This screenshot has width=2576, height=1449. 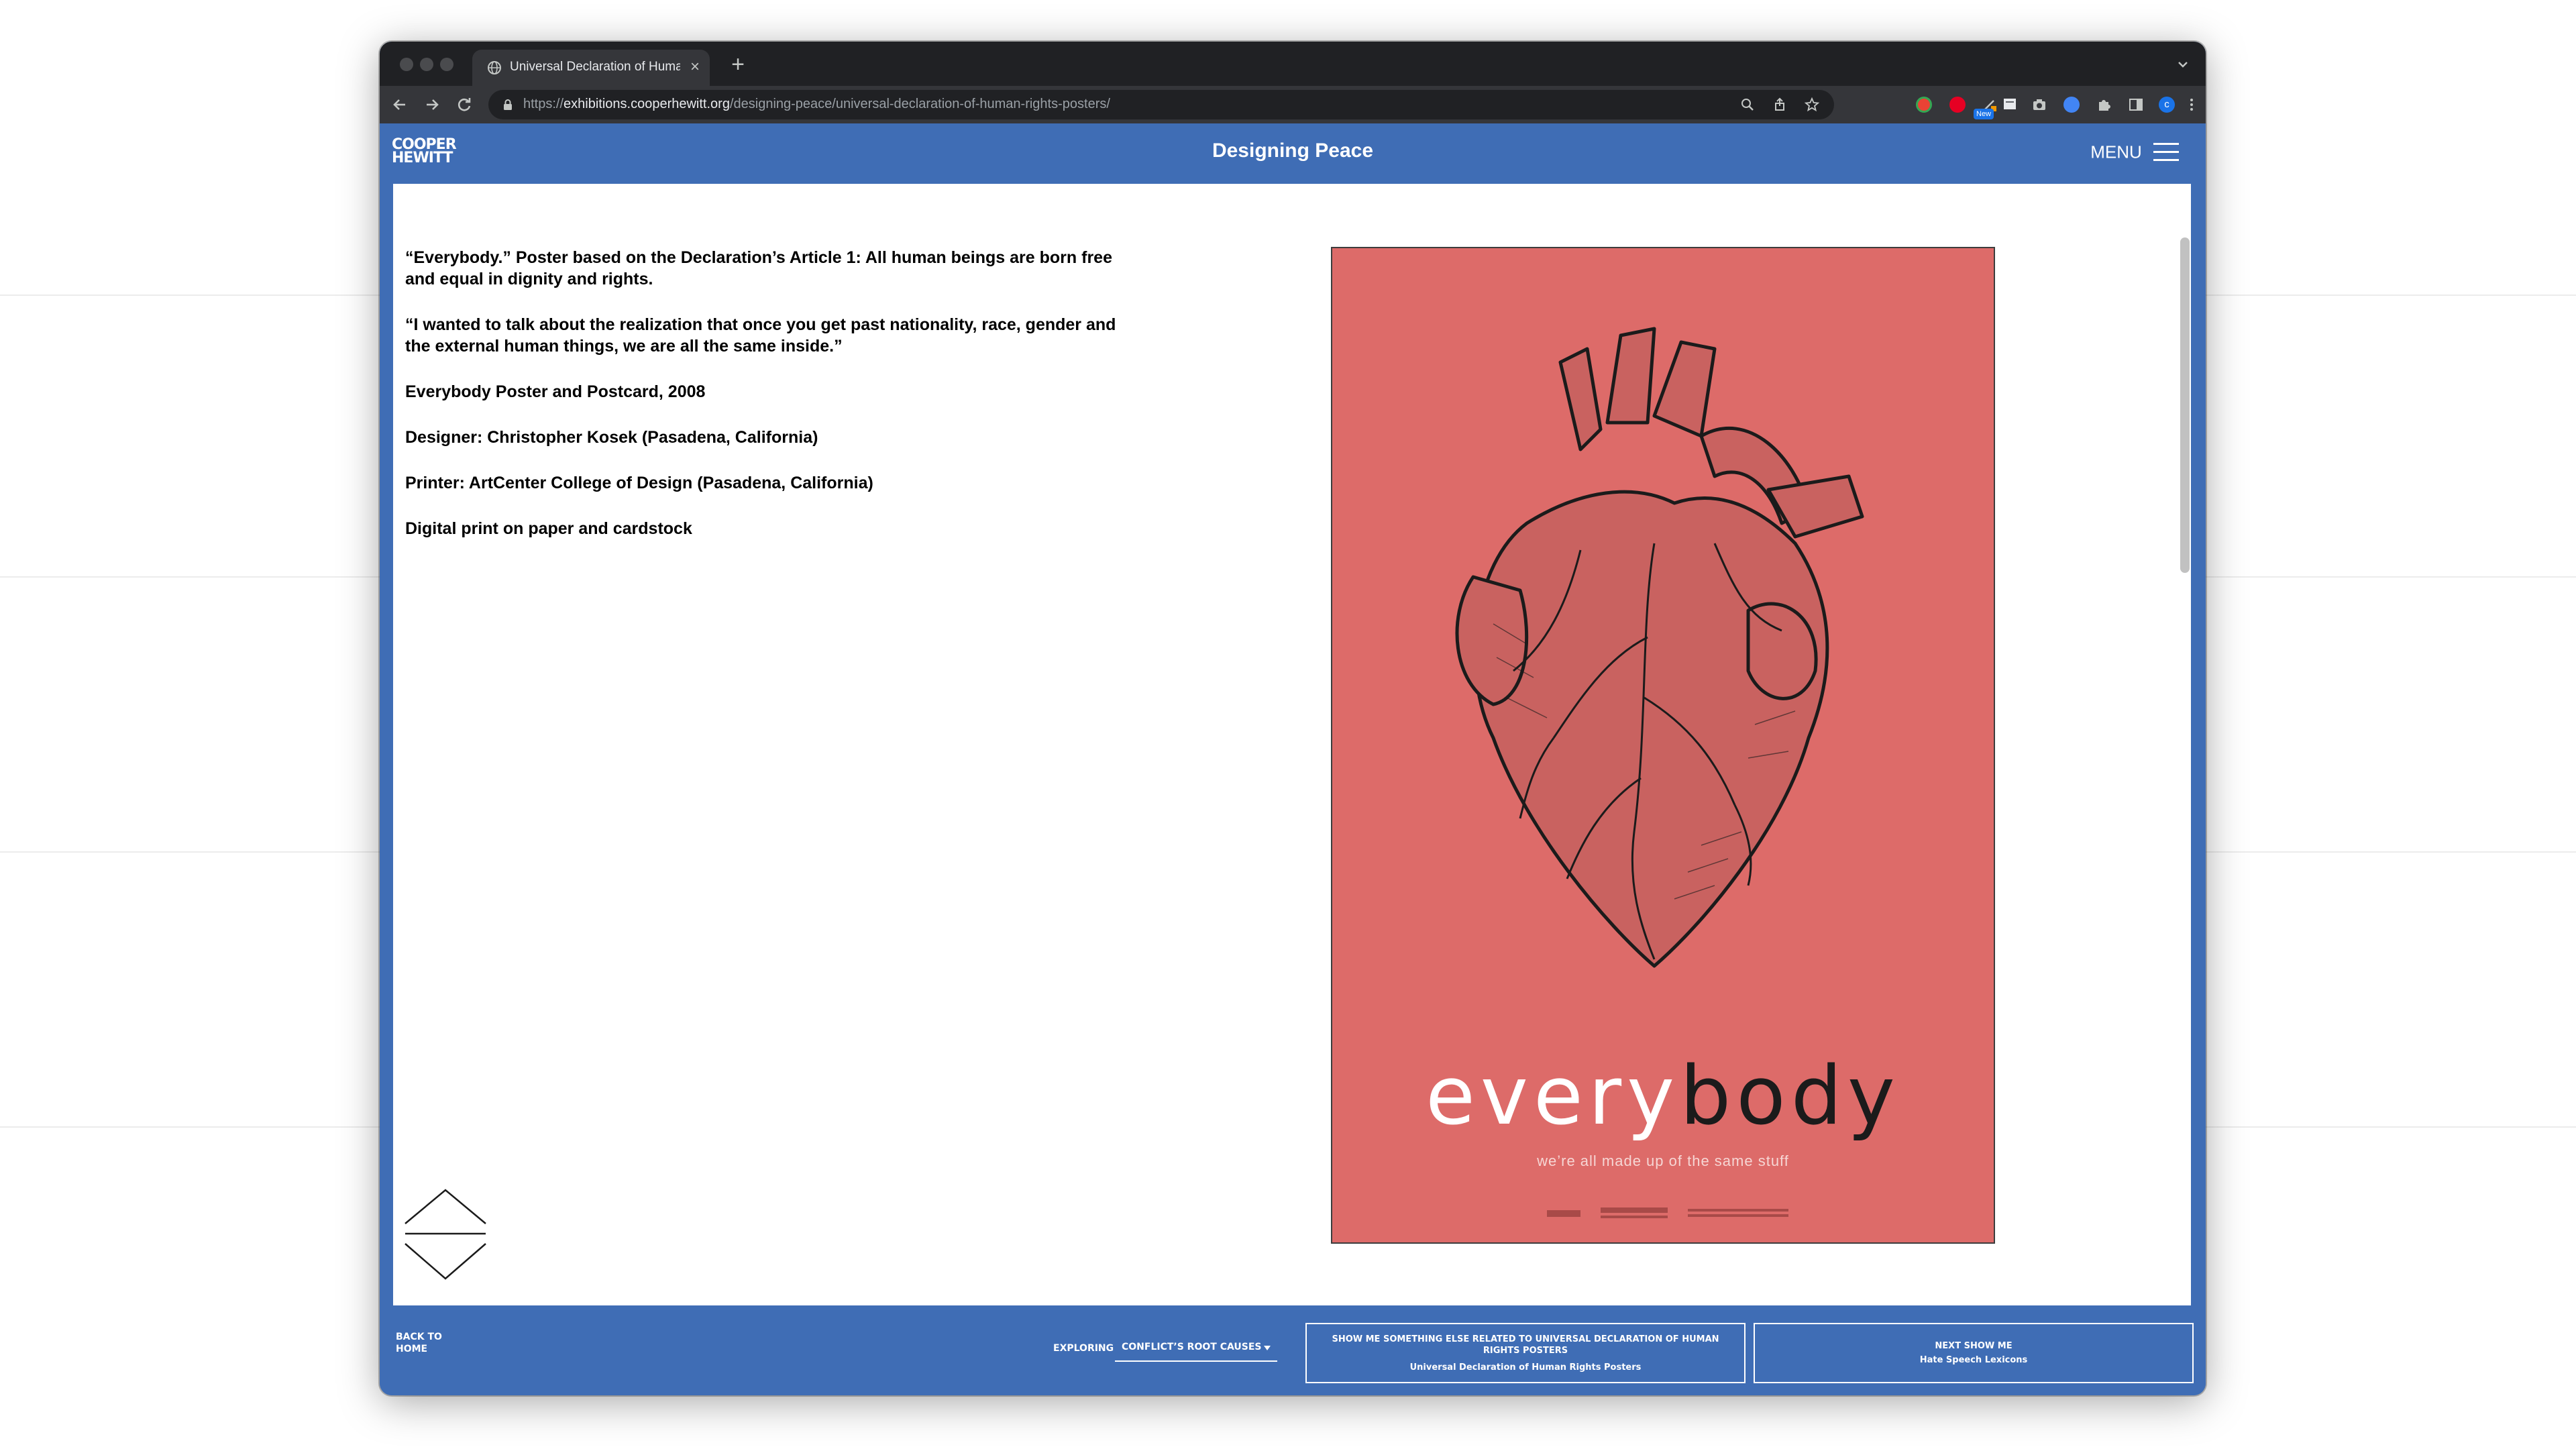 I want to click on back-to-home-link: BACK TO HOME, so click(x=436, y=1343).